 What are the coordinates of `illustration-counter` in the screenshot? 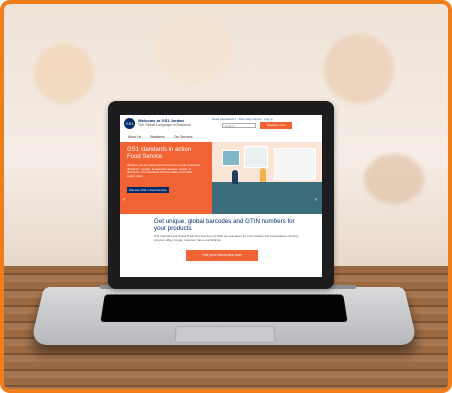 It's located at (267, 198).